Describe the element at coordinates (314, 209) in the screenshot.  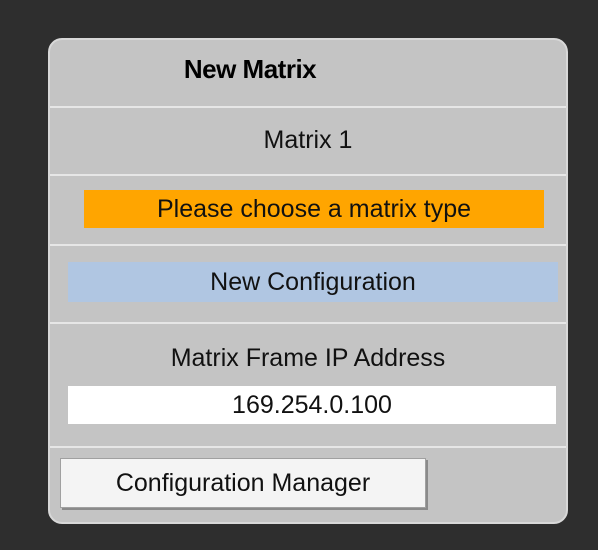
I see `matrix-type-warning: Please choose a matrix type` at that location.